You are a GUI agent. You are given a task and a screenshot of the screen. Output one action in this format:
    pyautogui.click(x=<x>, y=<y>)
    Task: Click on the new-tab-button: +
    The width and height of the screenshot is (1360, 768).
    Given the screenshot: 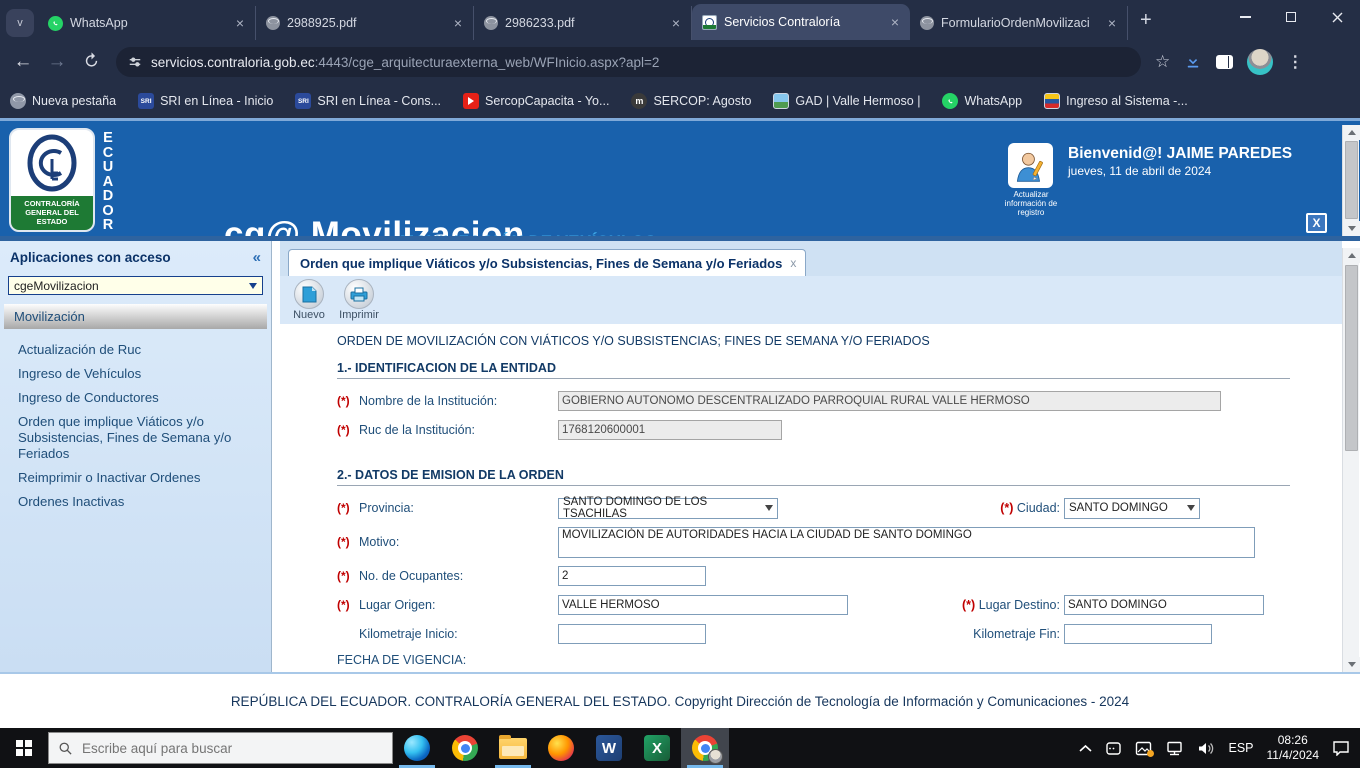 What is the action you would take?
    pyautogui.click(x=1146, y=20)
    